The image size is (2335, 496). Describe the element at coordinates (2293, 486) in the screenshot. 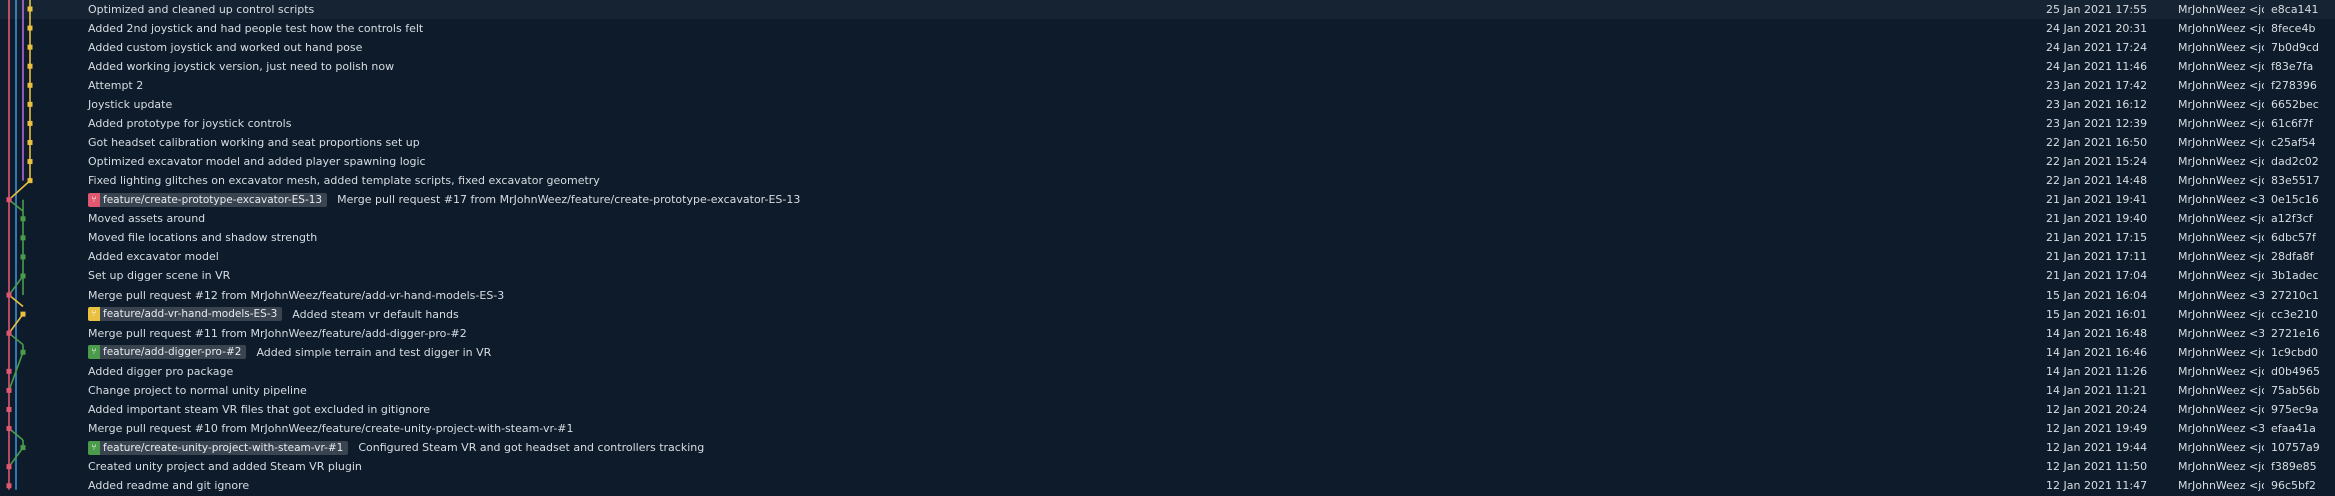

I see `commit-sha: 96c5bf2` at that location.